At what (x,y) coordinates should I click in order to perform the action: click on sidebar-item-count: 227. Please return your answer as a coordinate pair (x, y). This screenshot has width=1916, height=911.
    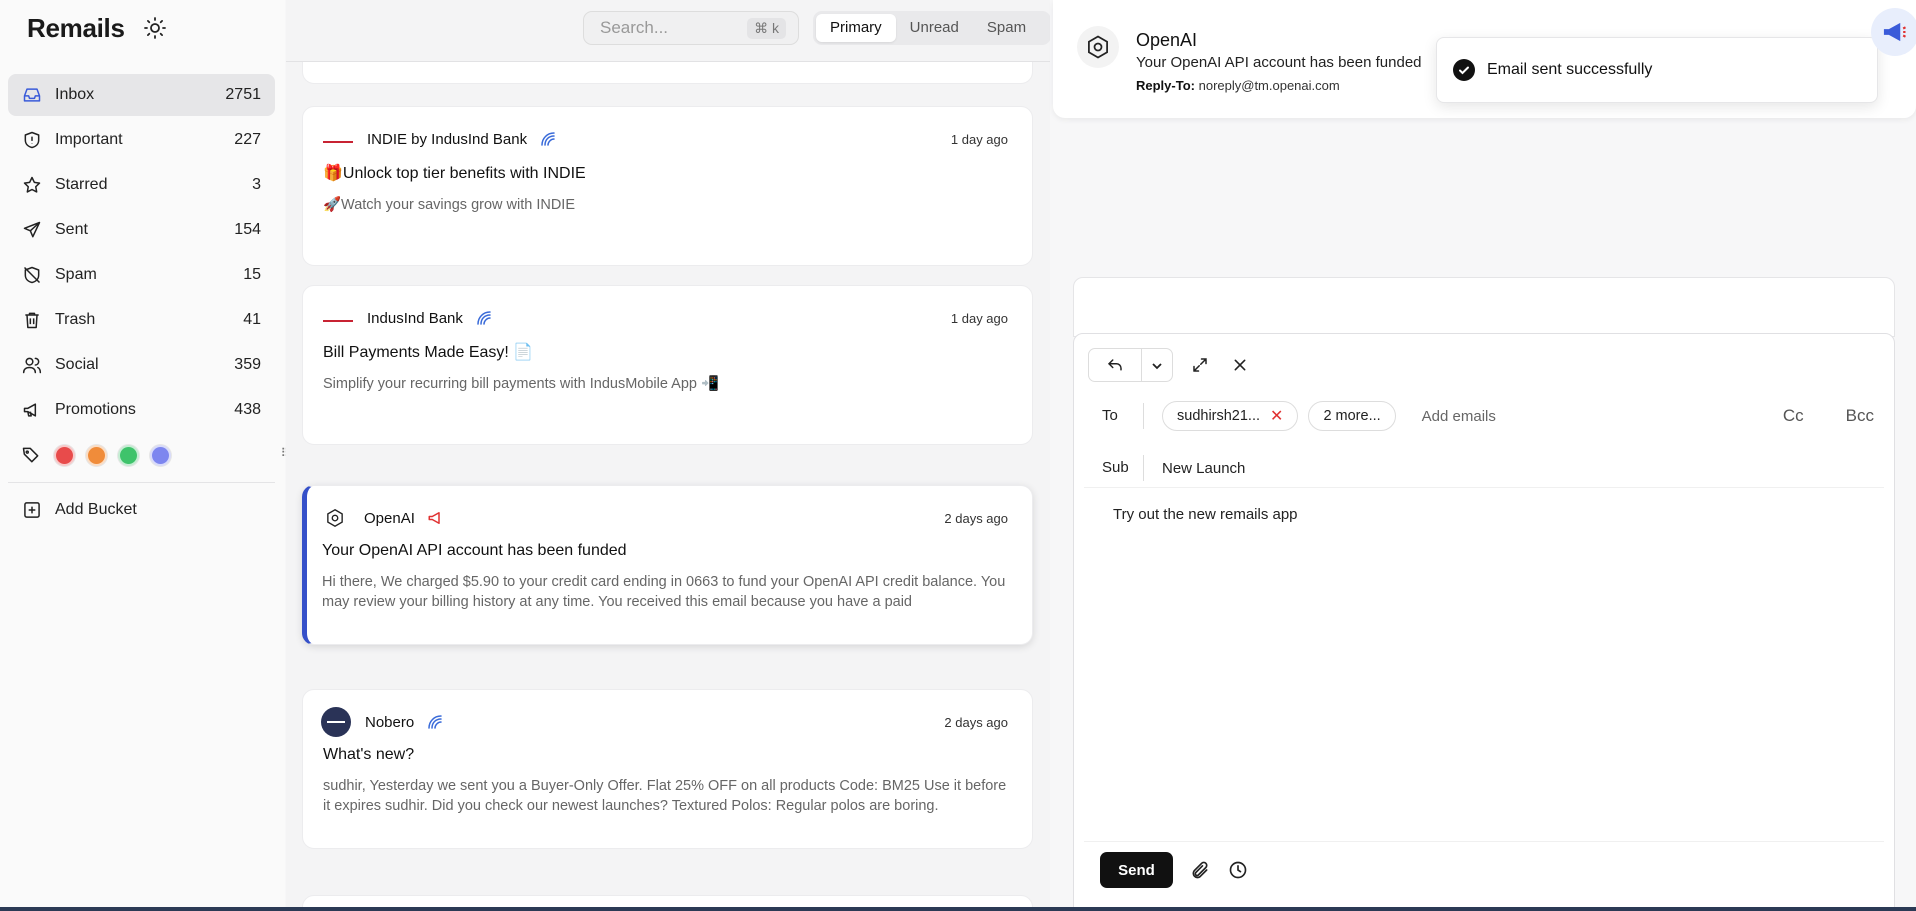
    Looking at the image, I should click on (247, 139).